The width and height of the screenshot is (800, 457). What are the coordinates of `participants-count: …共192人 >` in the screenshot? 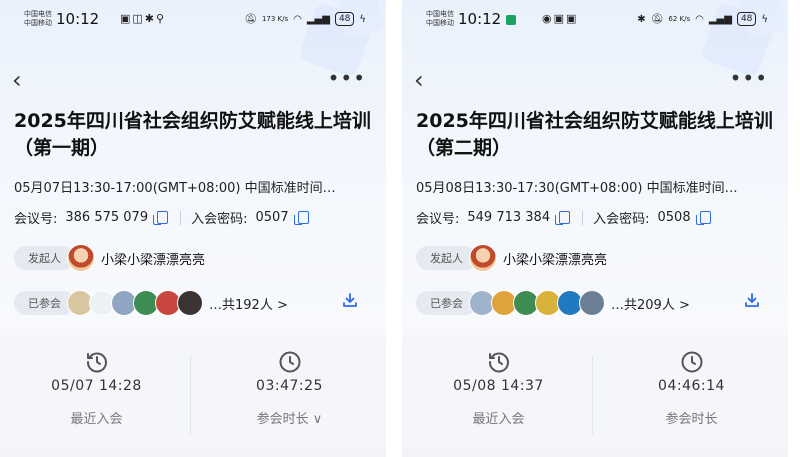 It's located at (248, 303).